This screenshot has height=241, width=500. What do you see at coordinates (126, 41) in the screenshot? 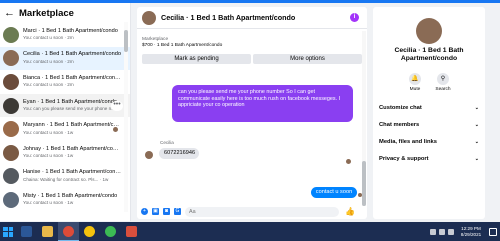
I see `conversation-scrollbar-thumb` at bounding box center [126, 41].